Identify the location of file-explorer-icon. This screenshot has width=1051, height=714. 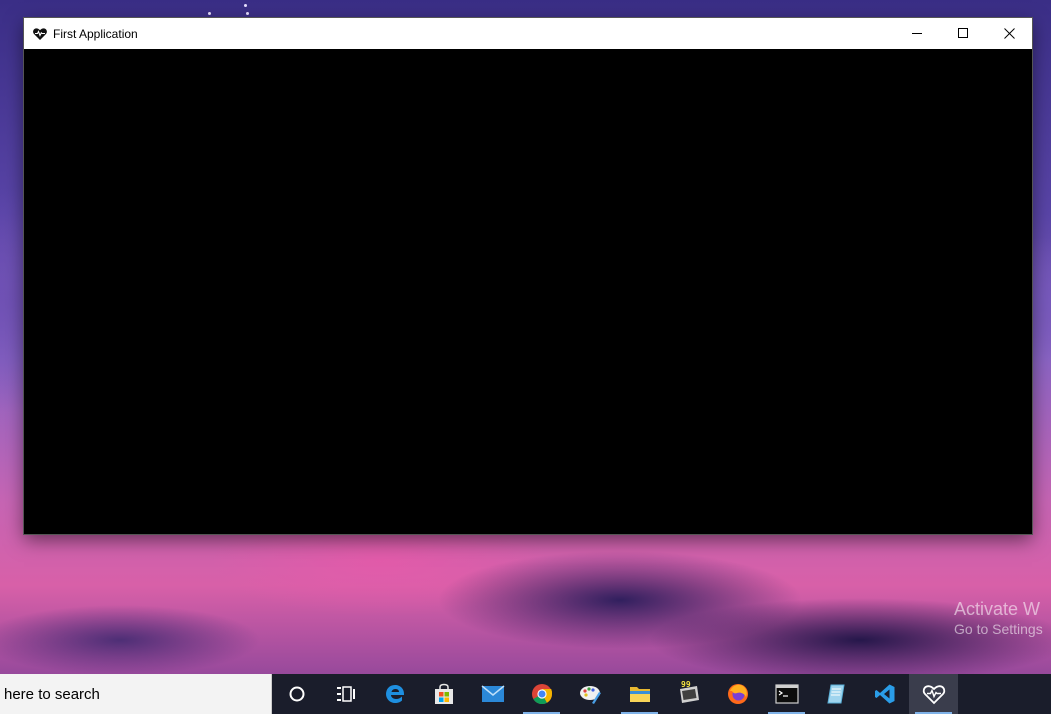
(639, 694).